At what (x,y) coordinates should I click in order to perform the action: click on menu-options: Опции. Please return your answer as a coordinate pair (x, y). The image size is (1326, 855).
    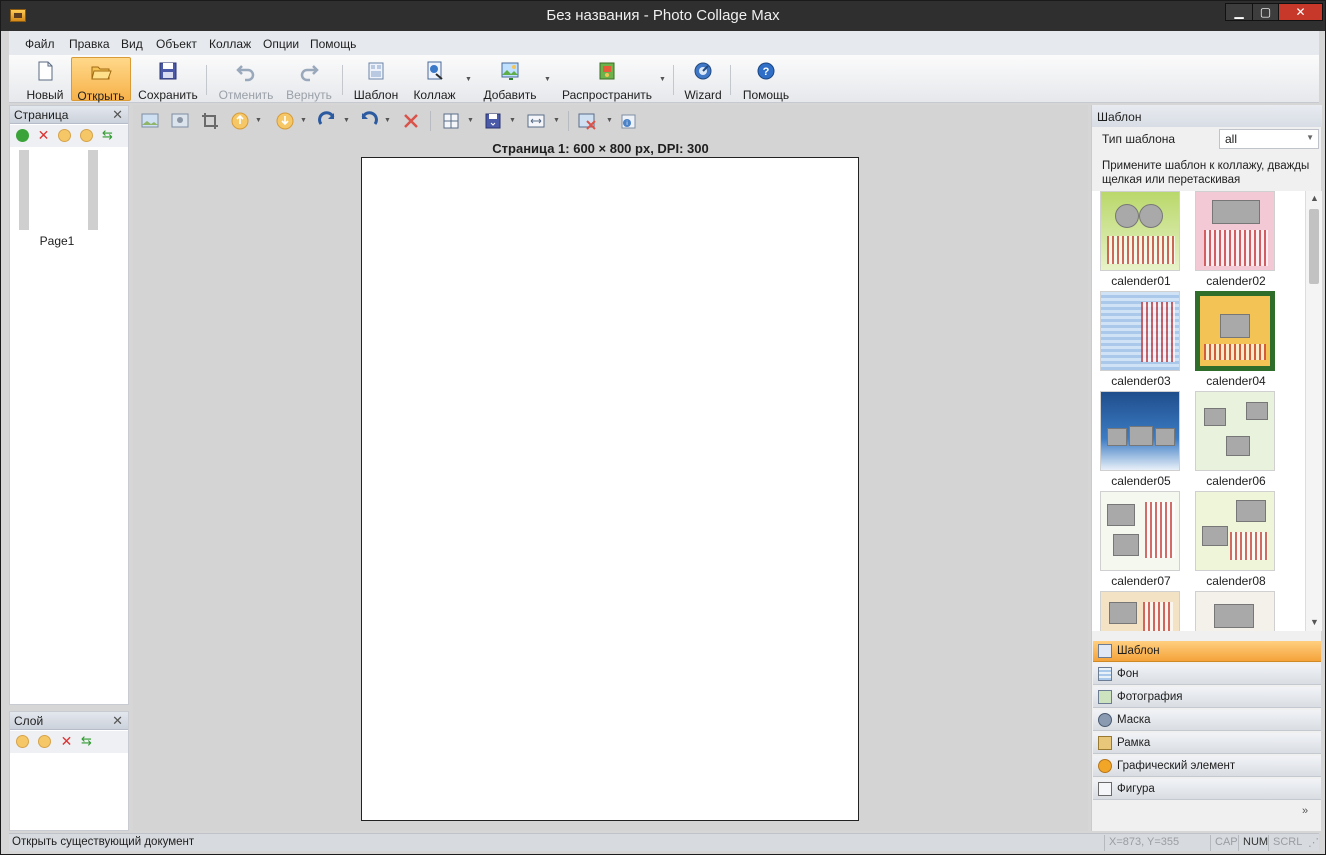
    Looking at the image, I should click on (281, 44).